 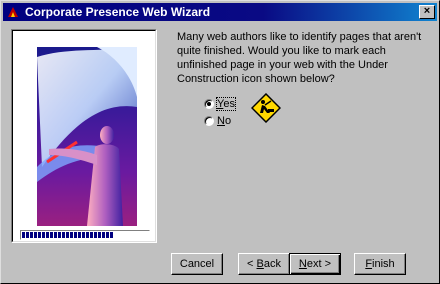 I want to click on yes-label-rest: es, so click(x=229, y=104).